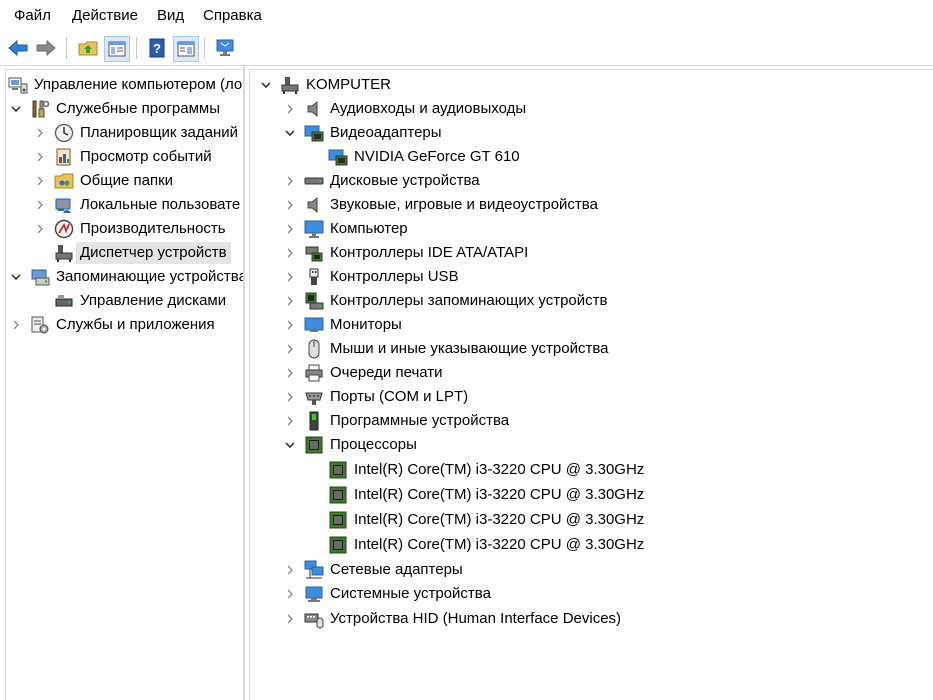  Describe the element at coordinates (135, 133) in the screenshot. I see `tree-item-task-scheduler: Планировщик заданий` at that location.